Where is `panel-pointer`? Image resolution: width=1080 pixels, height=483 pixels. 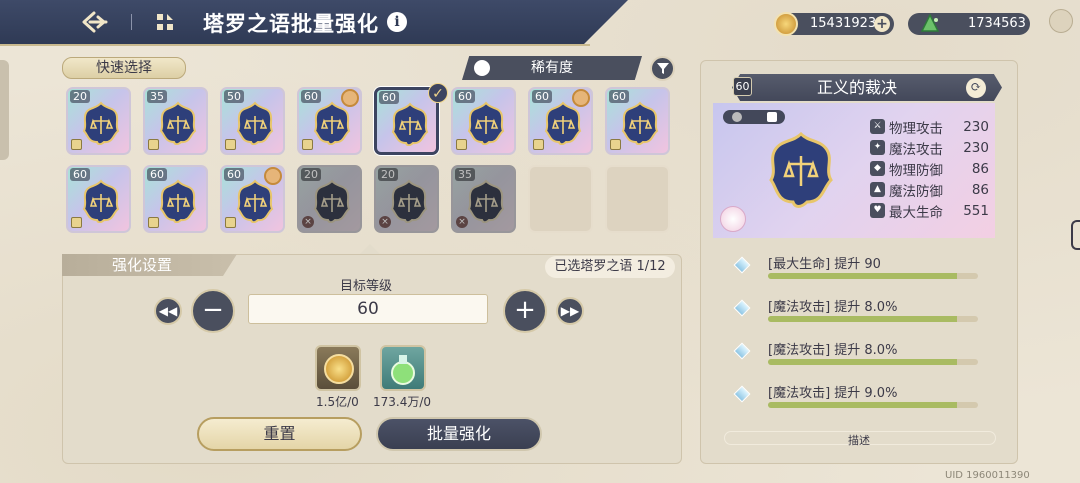 panel-pointer is located at coordinates (370, 249).